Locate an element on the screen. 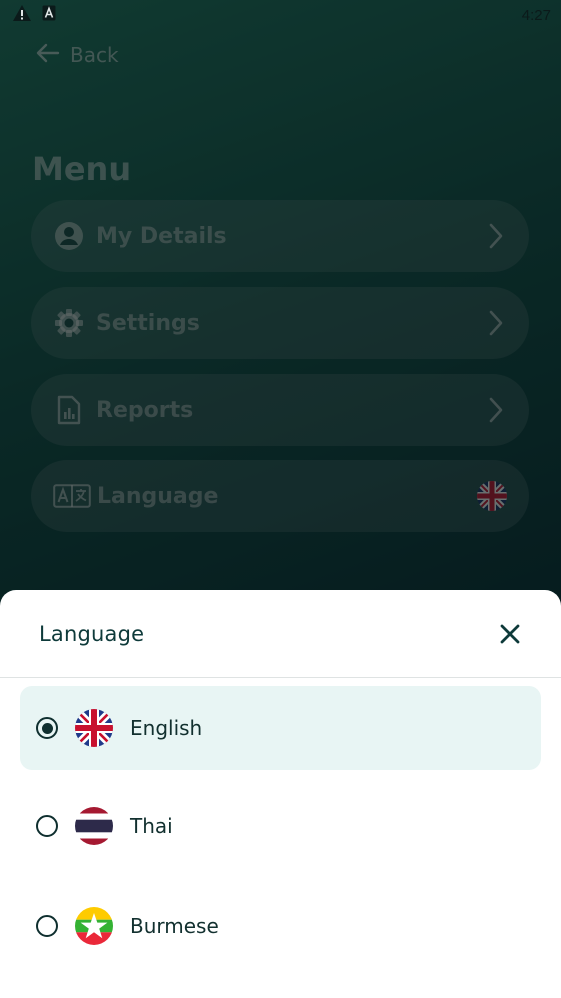 This screenshot has width=561, height=998. close-button is located at coordinates (510, 634).